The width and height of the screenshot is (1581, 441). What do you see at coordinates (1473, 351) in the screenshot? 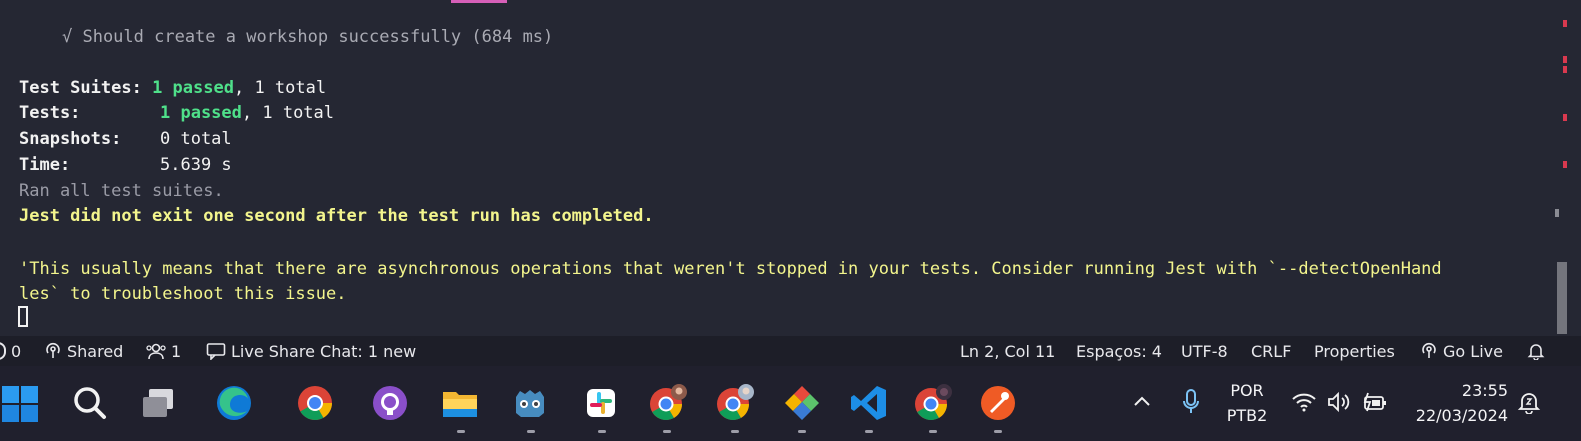
I see `go-live-label: Go Live` at bounding box center [1473, 351].